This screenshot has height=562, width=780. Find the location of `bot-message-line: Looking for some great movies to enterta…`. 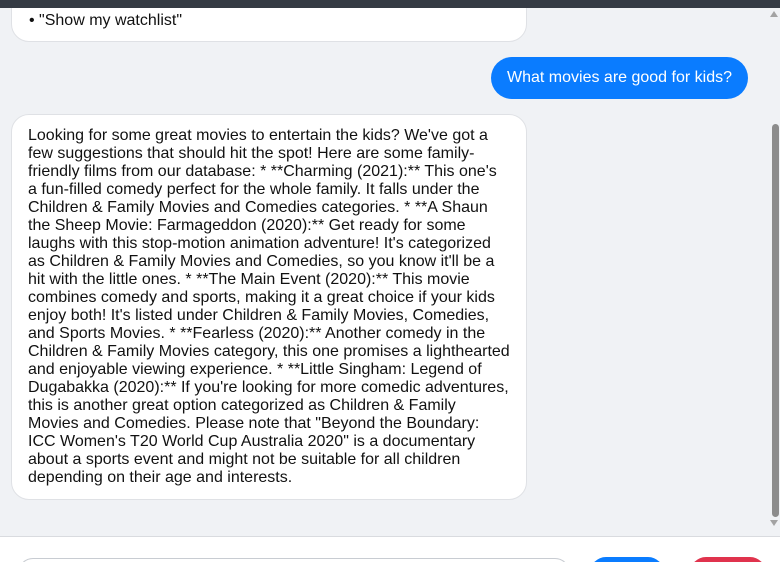

bot-message-line: Looking for some great movies to enterta… is located at coordinates (258, 135).